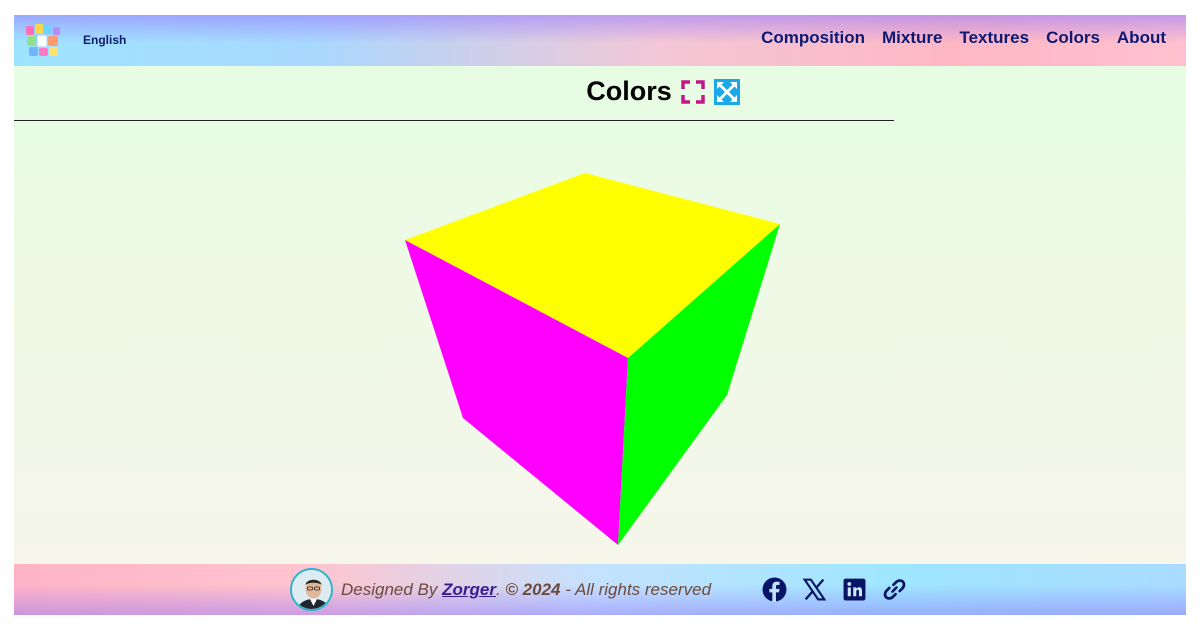  Describe the element at coordinates (854, 589) in the screenshot. I see `linkedin-icon` at that location.